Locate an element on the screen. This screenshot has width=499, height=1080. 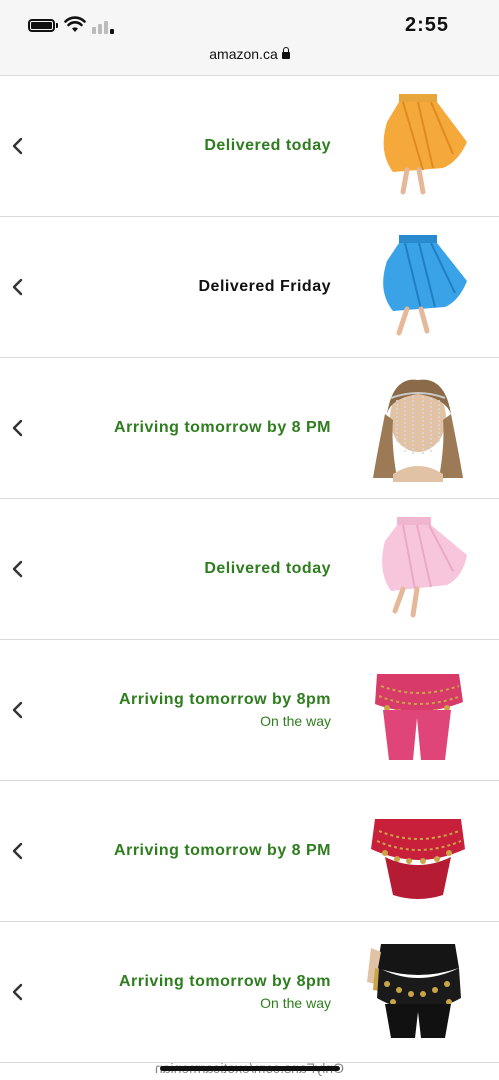
pink-coin-scarf-image is located at coordinates (418, 710).